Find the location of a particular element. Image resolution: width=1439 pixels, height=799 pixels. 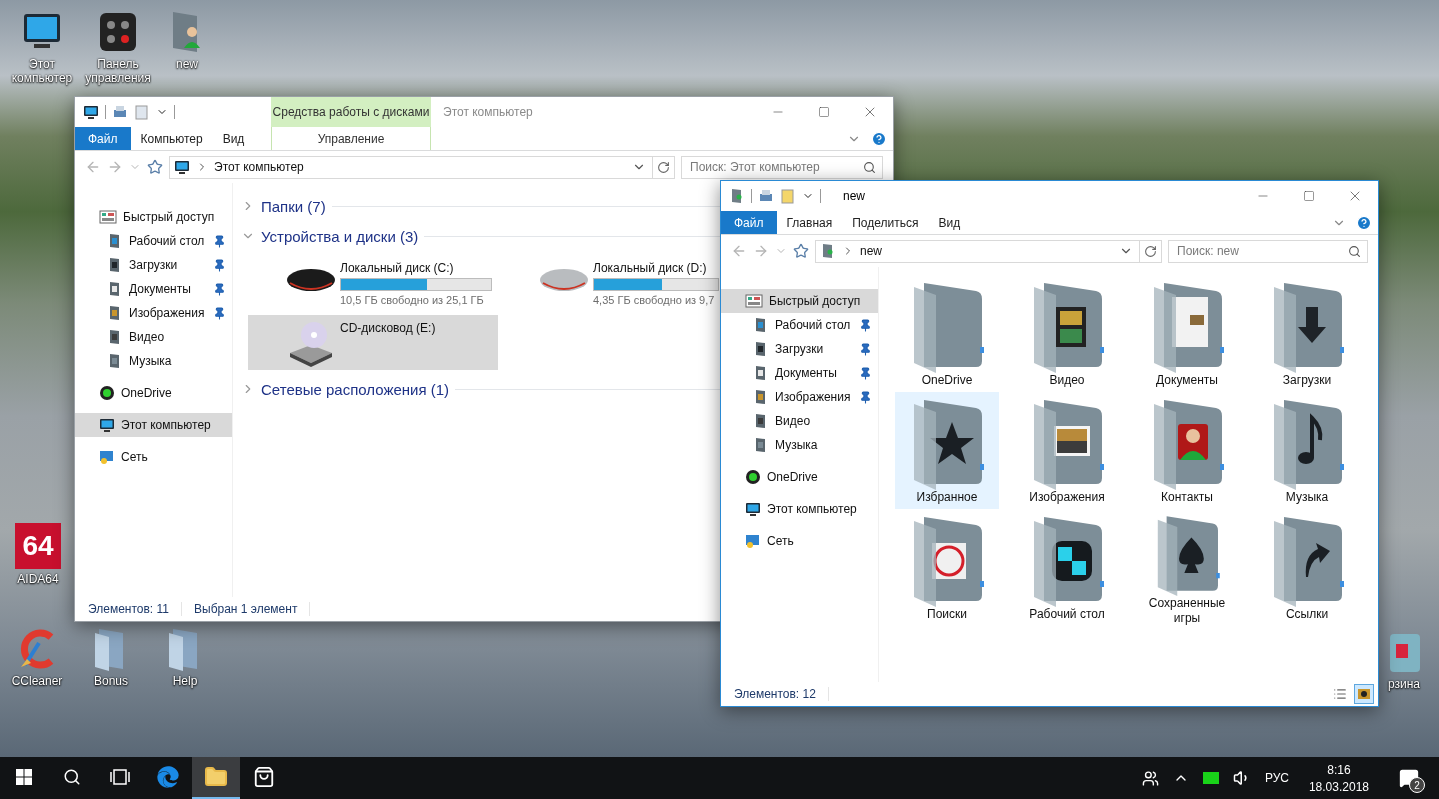

large-icons-view-button is located at coordinates (1364, 694).